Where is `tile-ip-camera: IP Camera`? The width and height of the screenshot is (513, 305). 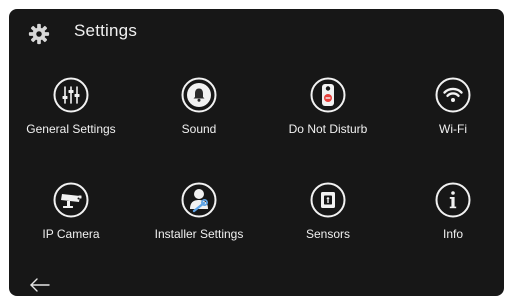
tile-ip-camera: IP Camera is located at coordinates (71, 227).